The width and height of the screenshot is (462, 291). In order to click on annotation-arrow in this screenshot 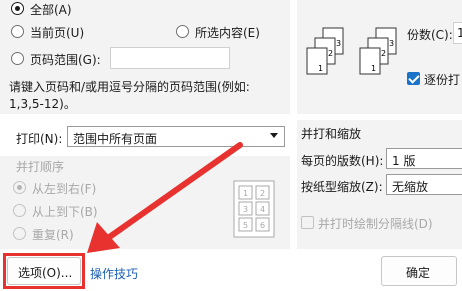, I will do `click(165, 197)`.